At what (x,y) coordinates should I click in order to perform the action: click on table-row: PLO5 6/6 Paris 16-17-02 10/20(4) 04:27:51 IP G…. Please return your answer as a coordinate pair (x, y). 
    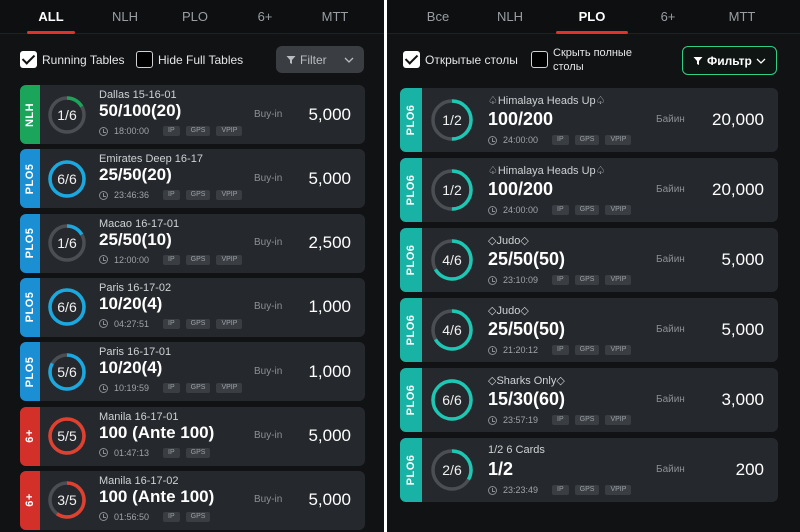
    Looking at the image, I should click on (192, 307).